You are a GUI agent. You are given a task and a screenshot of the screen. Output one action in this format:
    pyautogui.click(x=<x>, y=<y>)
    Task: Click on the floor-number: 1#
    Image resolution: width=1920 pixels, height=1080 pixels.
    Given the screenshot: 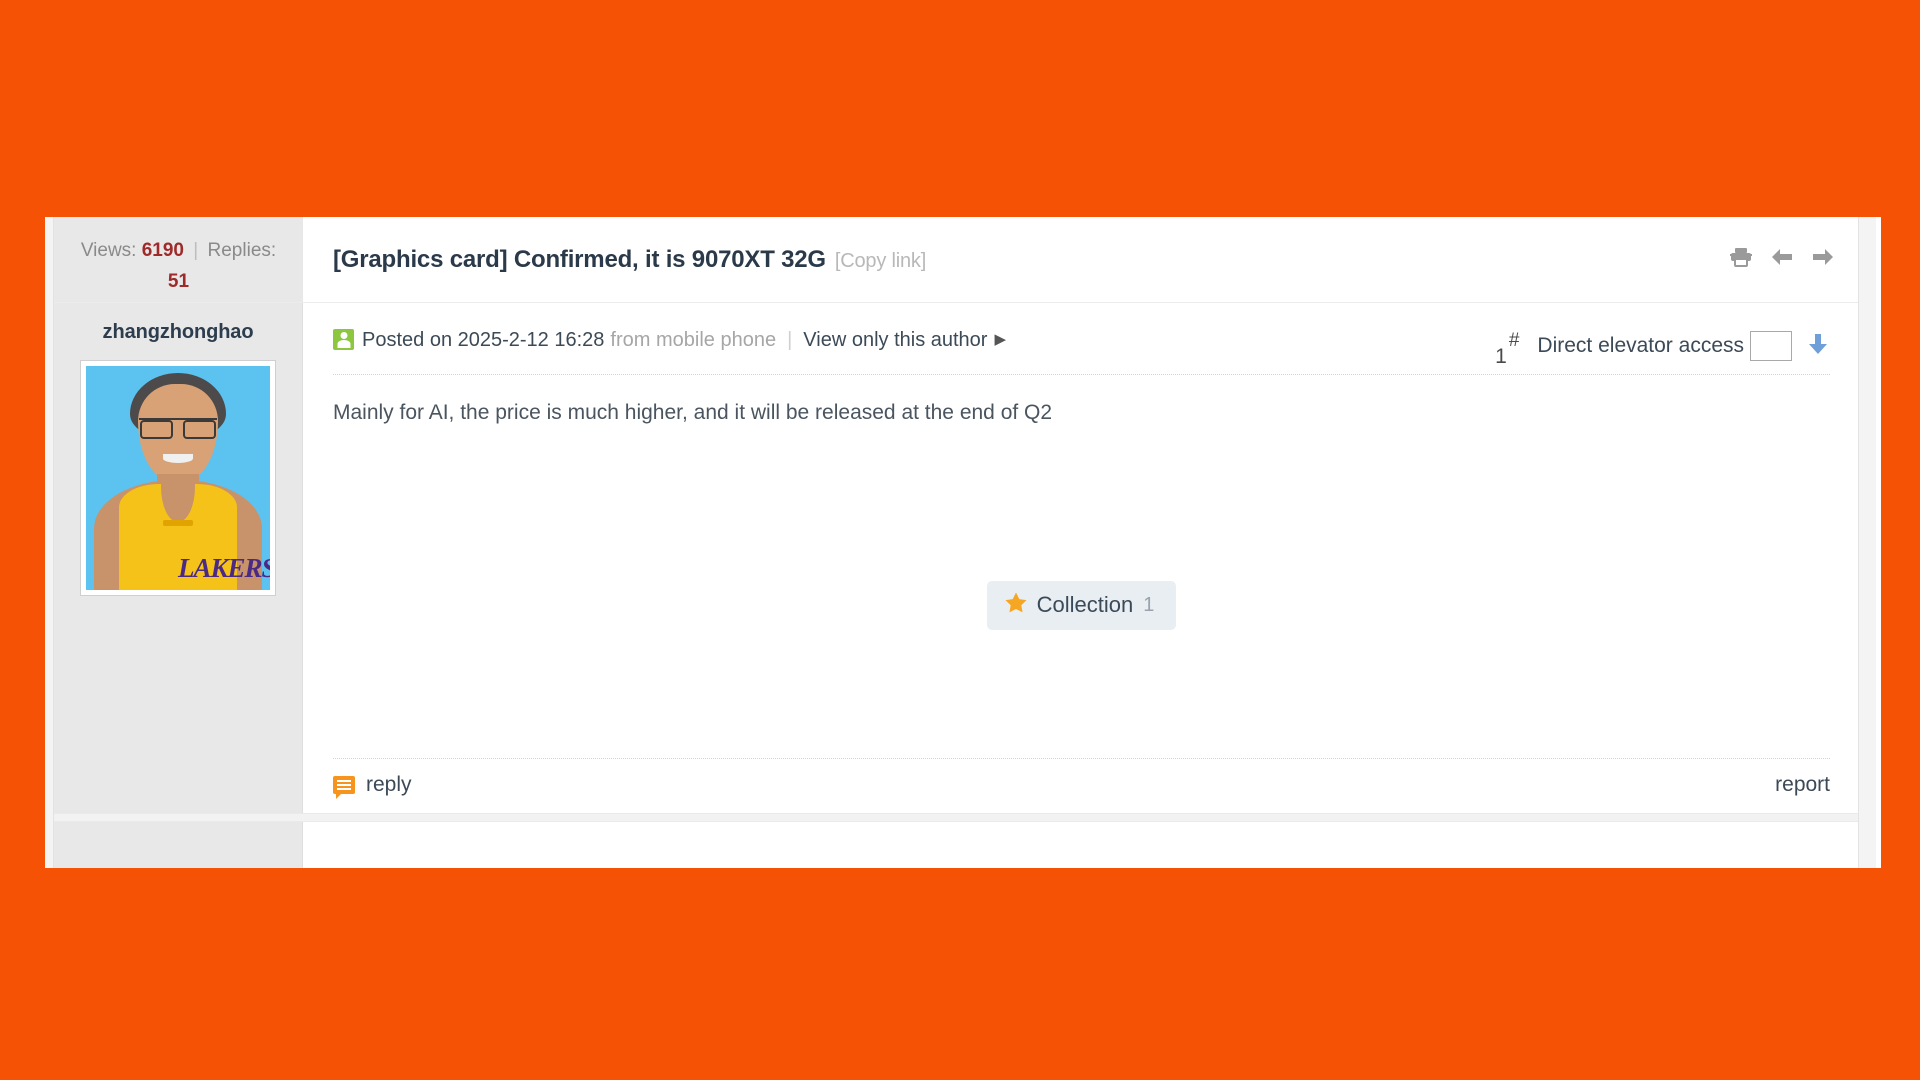 What is the action you would take?
    pyautogui.click(x=1507, y=349)
    